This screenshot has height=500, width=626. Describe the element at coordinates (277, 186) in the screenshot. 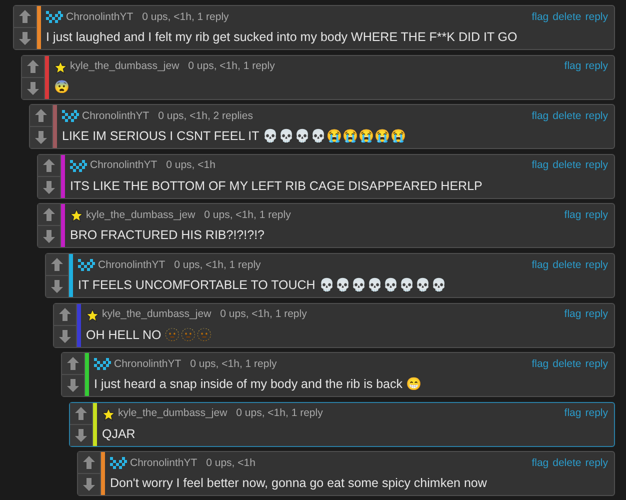

I see `comment-text: ITS LIKE THE BOTTOM OF MY LEFT RIB CAGE DISAPPEARED HERLP` at that location.